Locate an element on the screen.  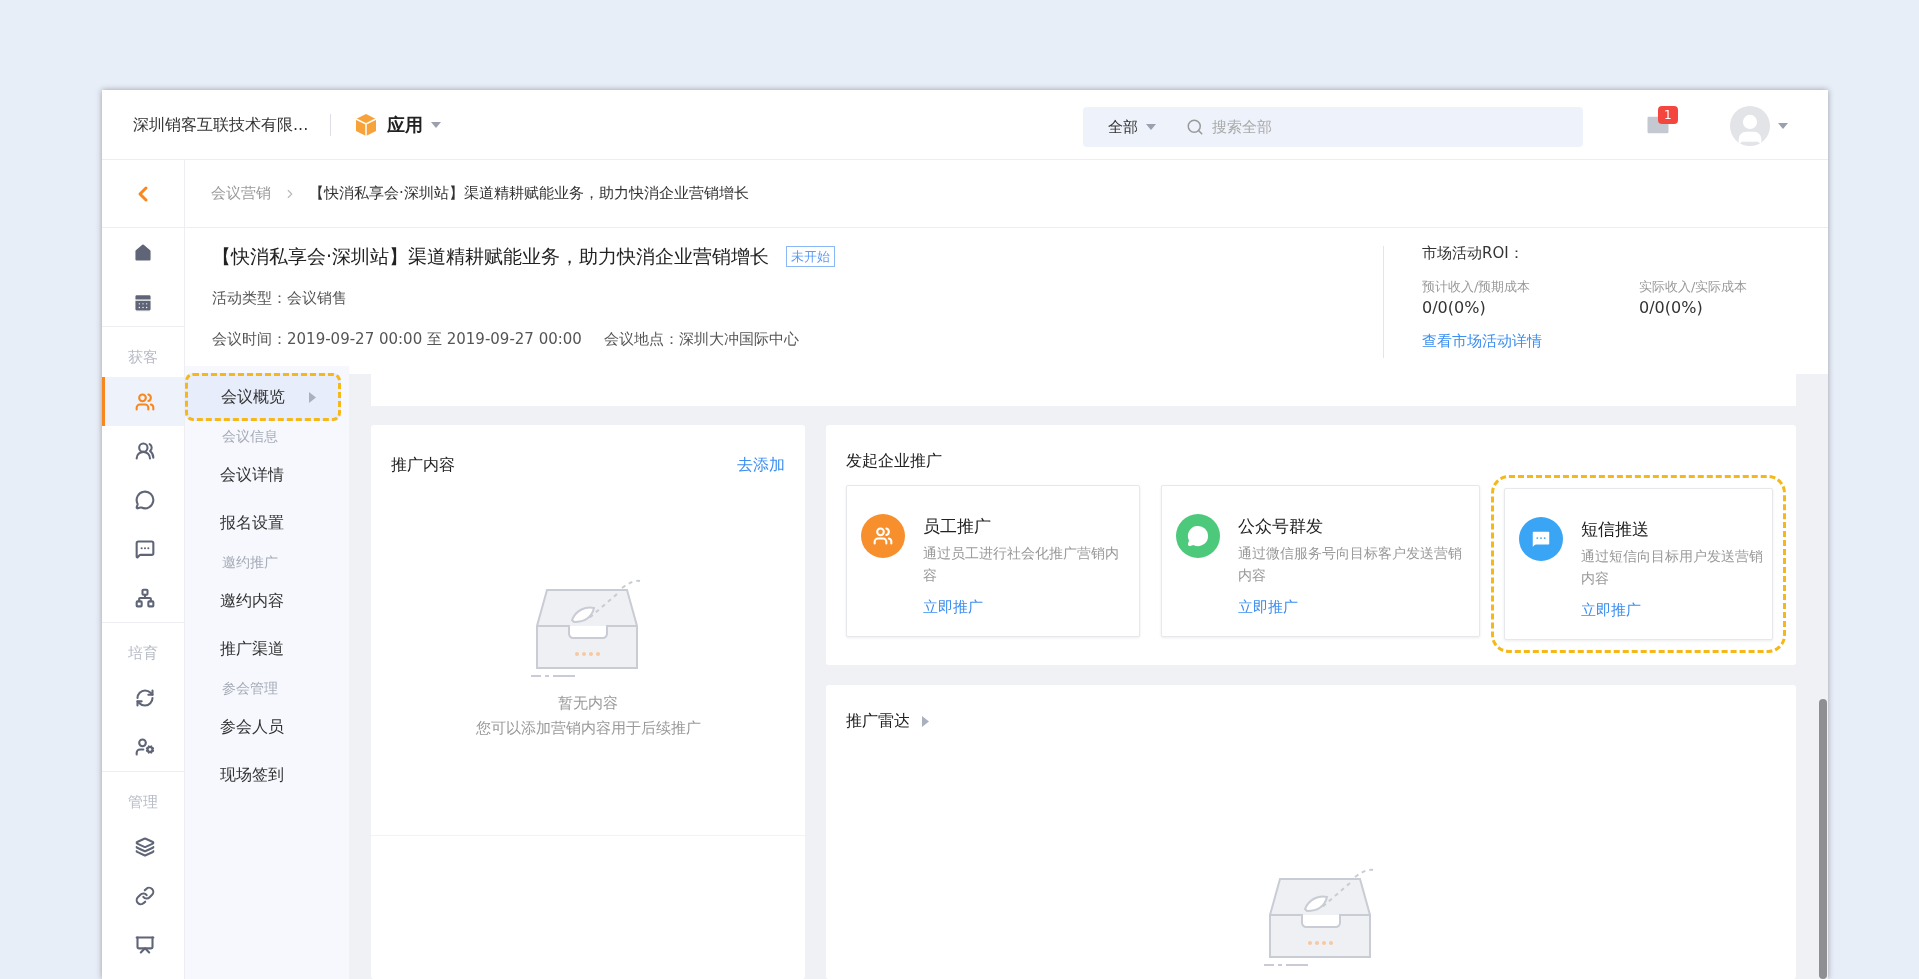
rail-section-label: 获客 is located at coordinates (143, 357).